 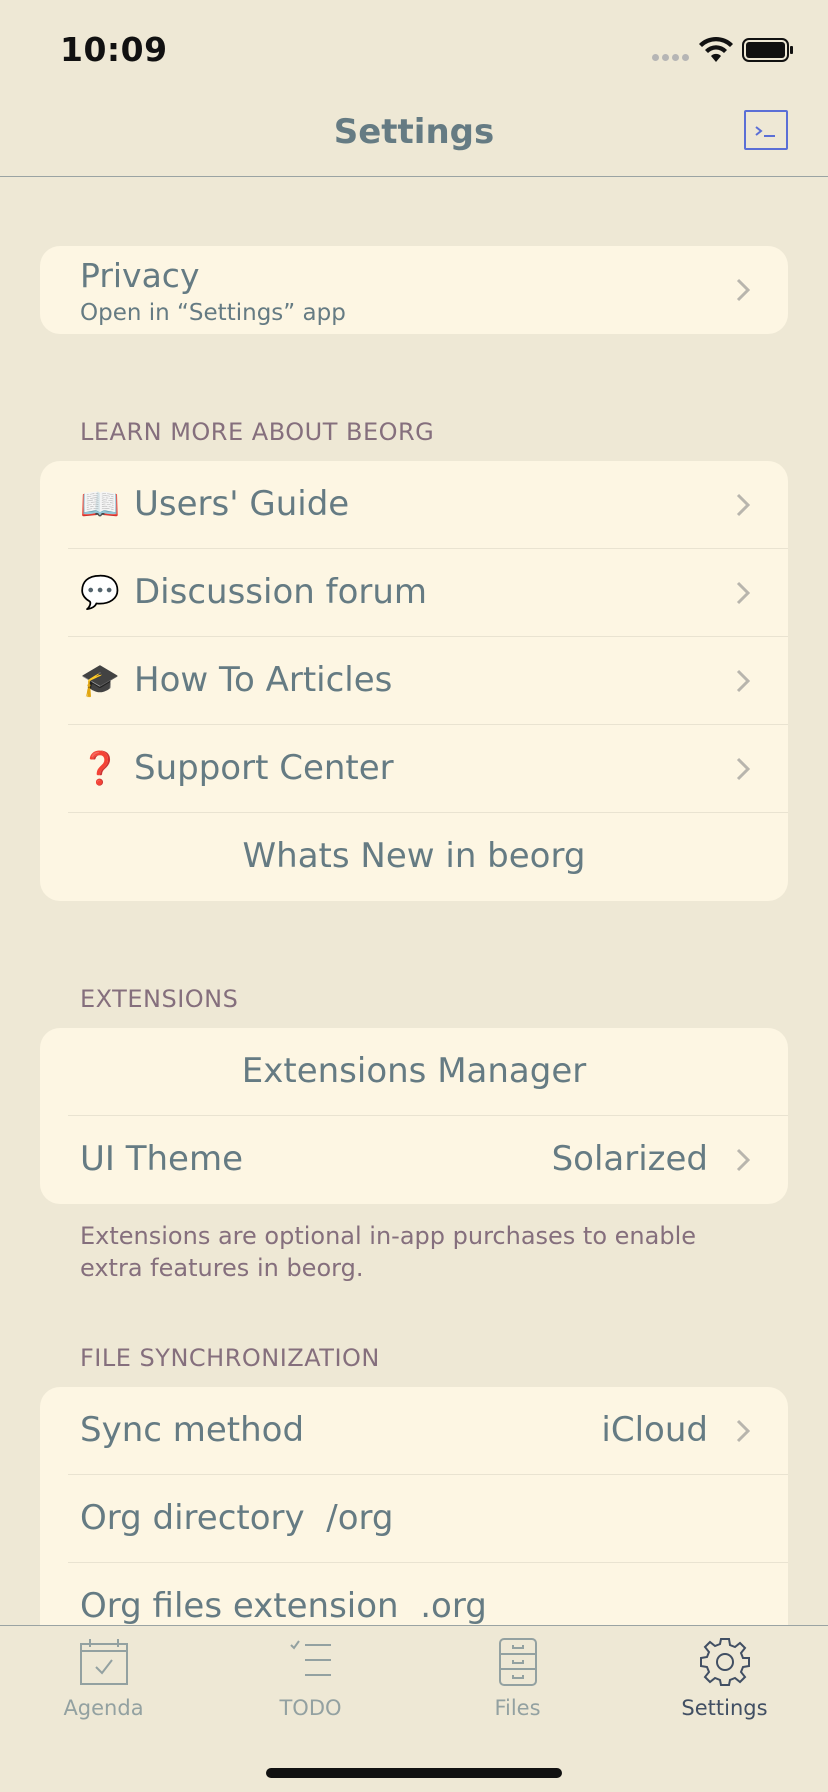 What do you see at coordinates (428, 1431) in the screenshot?
I see `sync-method-row: Sync method iCloud` at bounding box center [428, 1431].